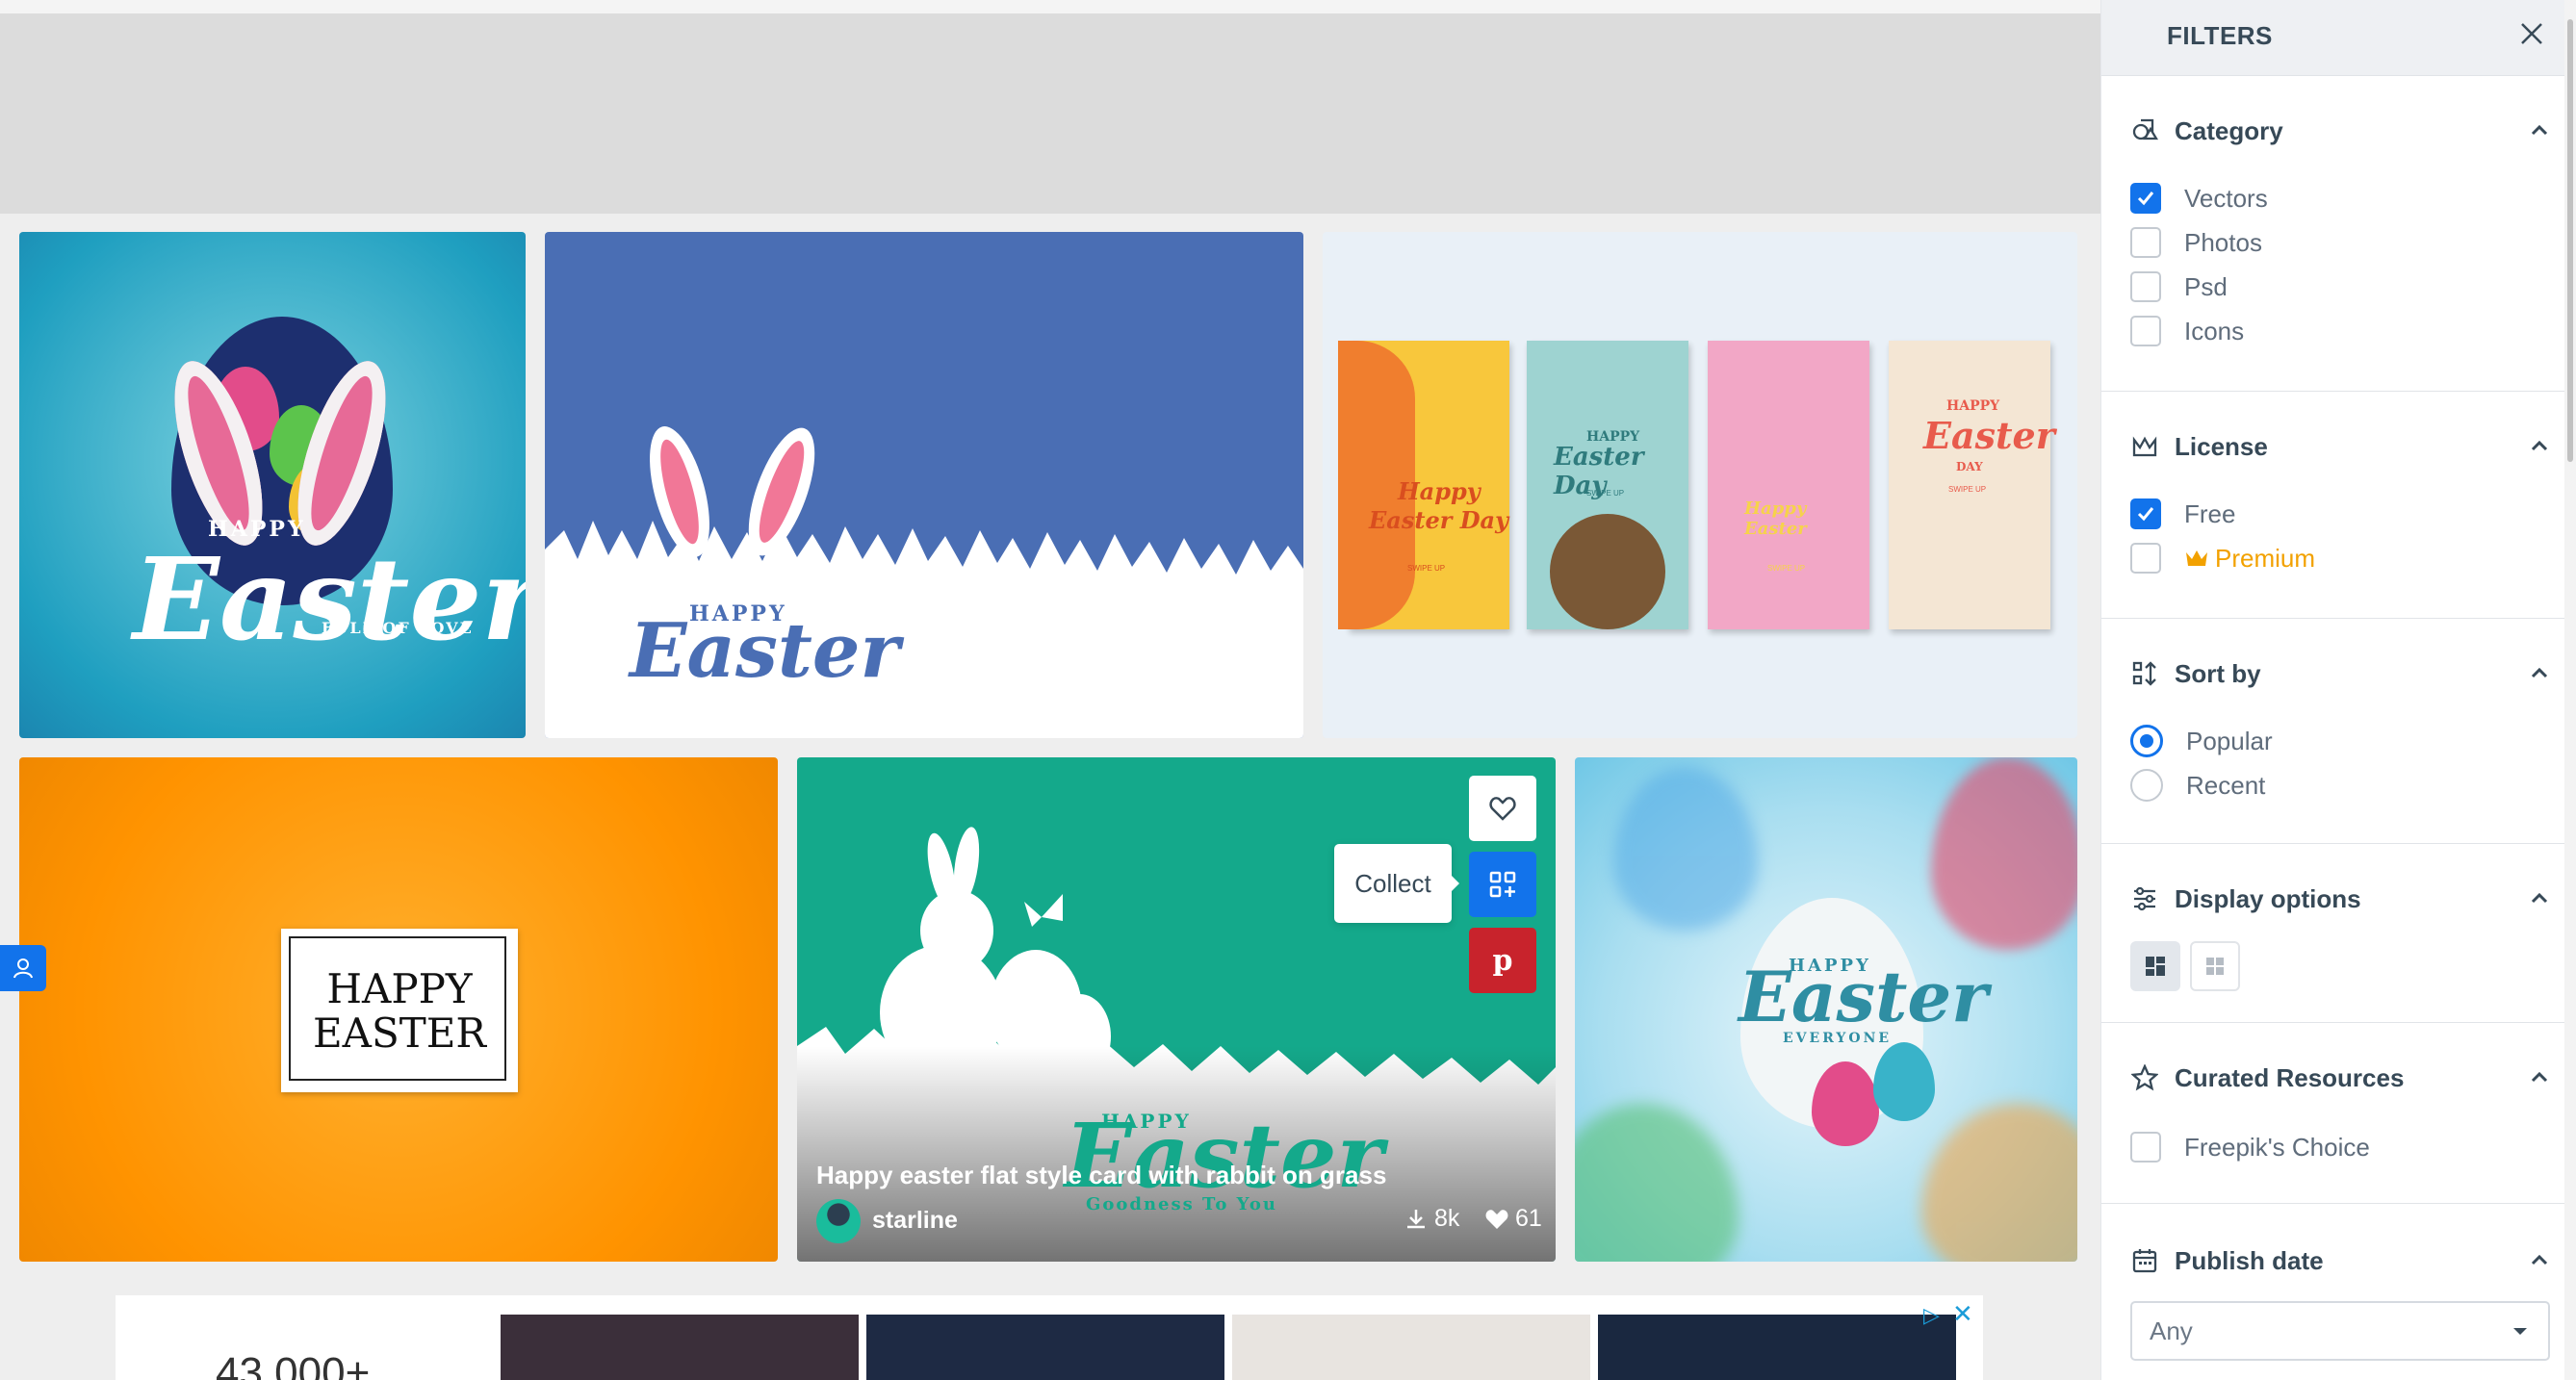  Describe the element at coordinates (400, 1033) in the screenshot. I see `card4-line2: EASTER` at that location.